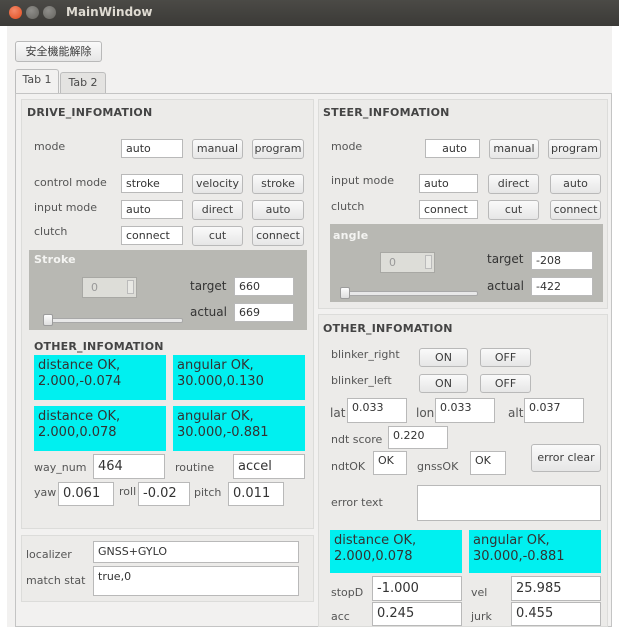 This screenshot has height=627, width=619. What do you see at coordinates (79, 416) in the screenshot?
I see `distance-box-2-line1: distance OK,` at bounding box center [79, 416].